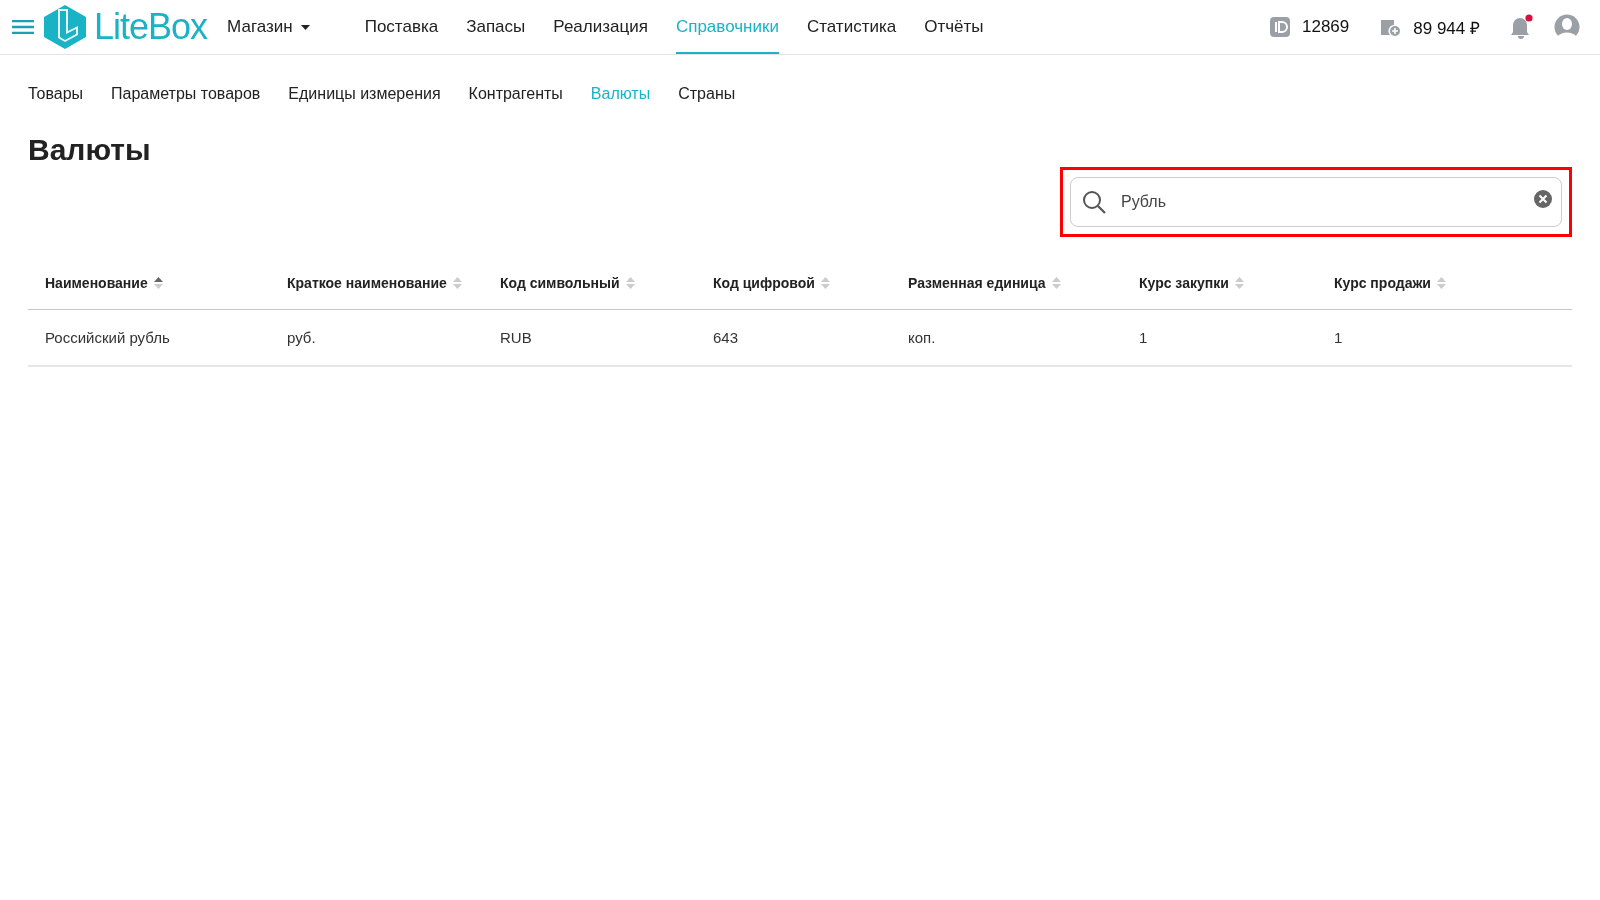  I want to click on logo-icon, so click(65, 27).